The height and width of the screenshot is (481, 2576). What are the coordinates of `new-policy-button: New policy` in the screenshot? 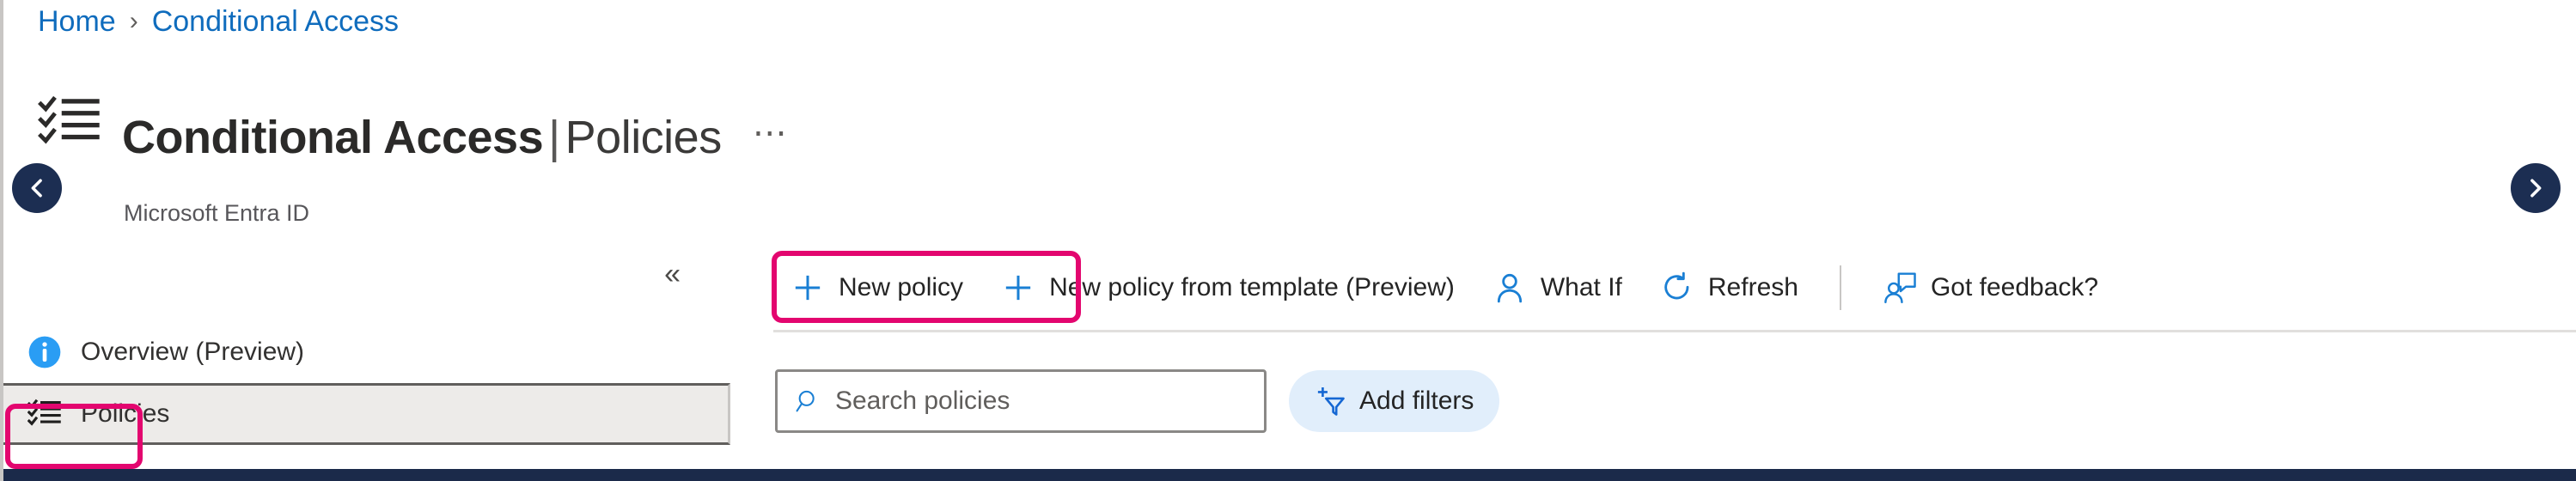 It's located at (877, 288).